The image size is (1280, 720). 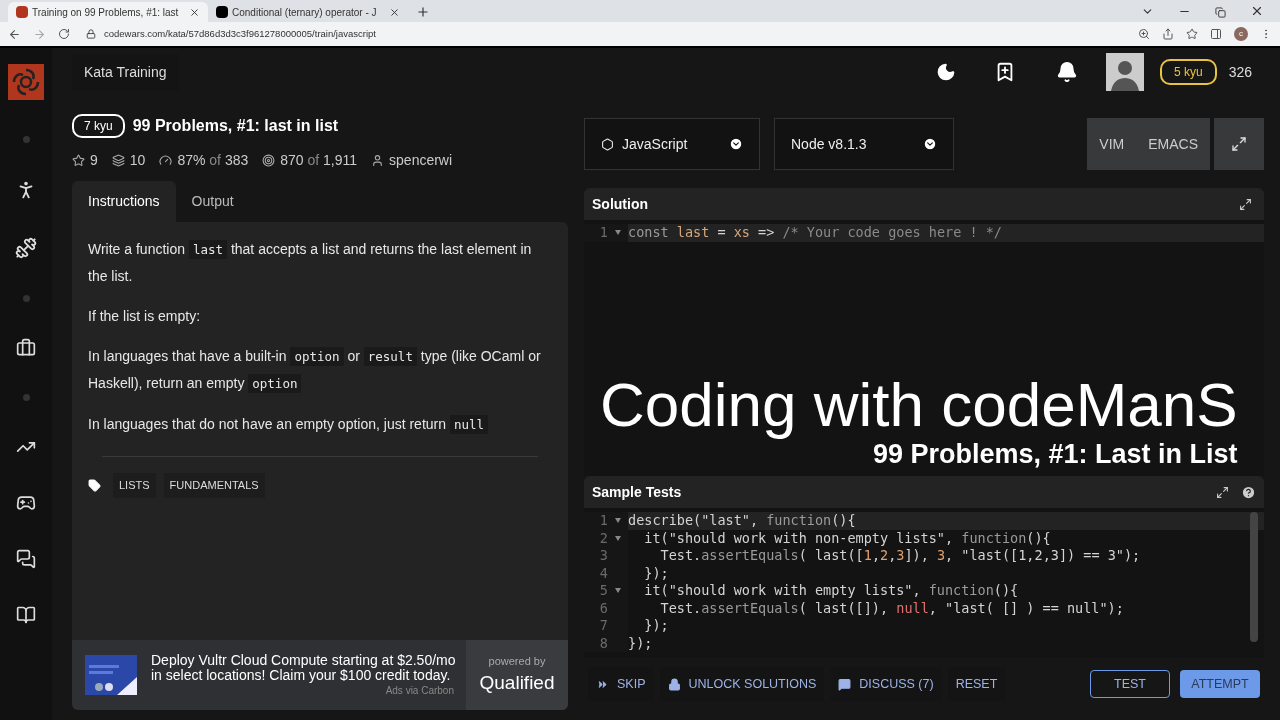 I want to click on runtime-select: Node v8.1.3, so click(x=864, y=144).